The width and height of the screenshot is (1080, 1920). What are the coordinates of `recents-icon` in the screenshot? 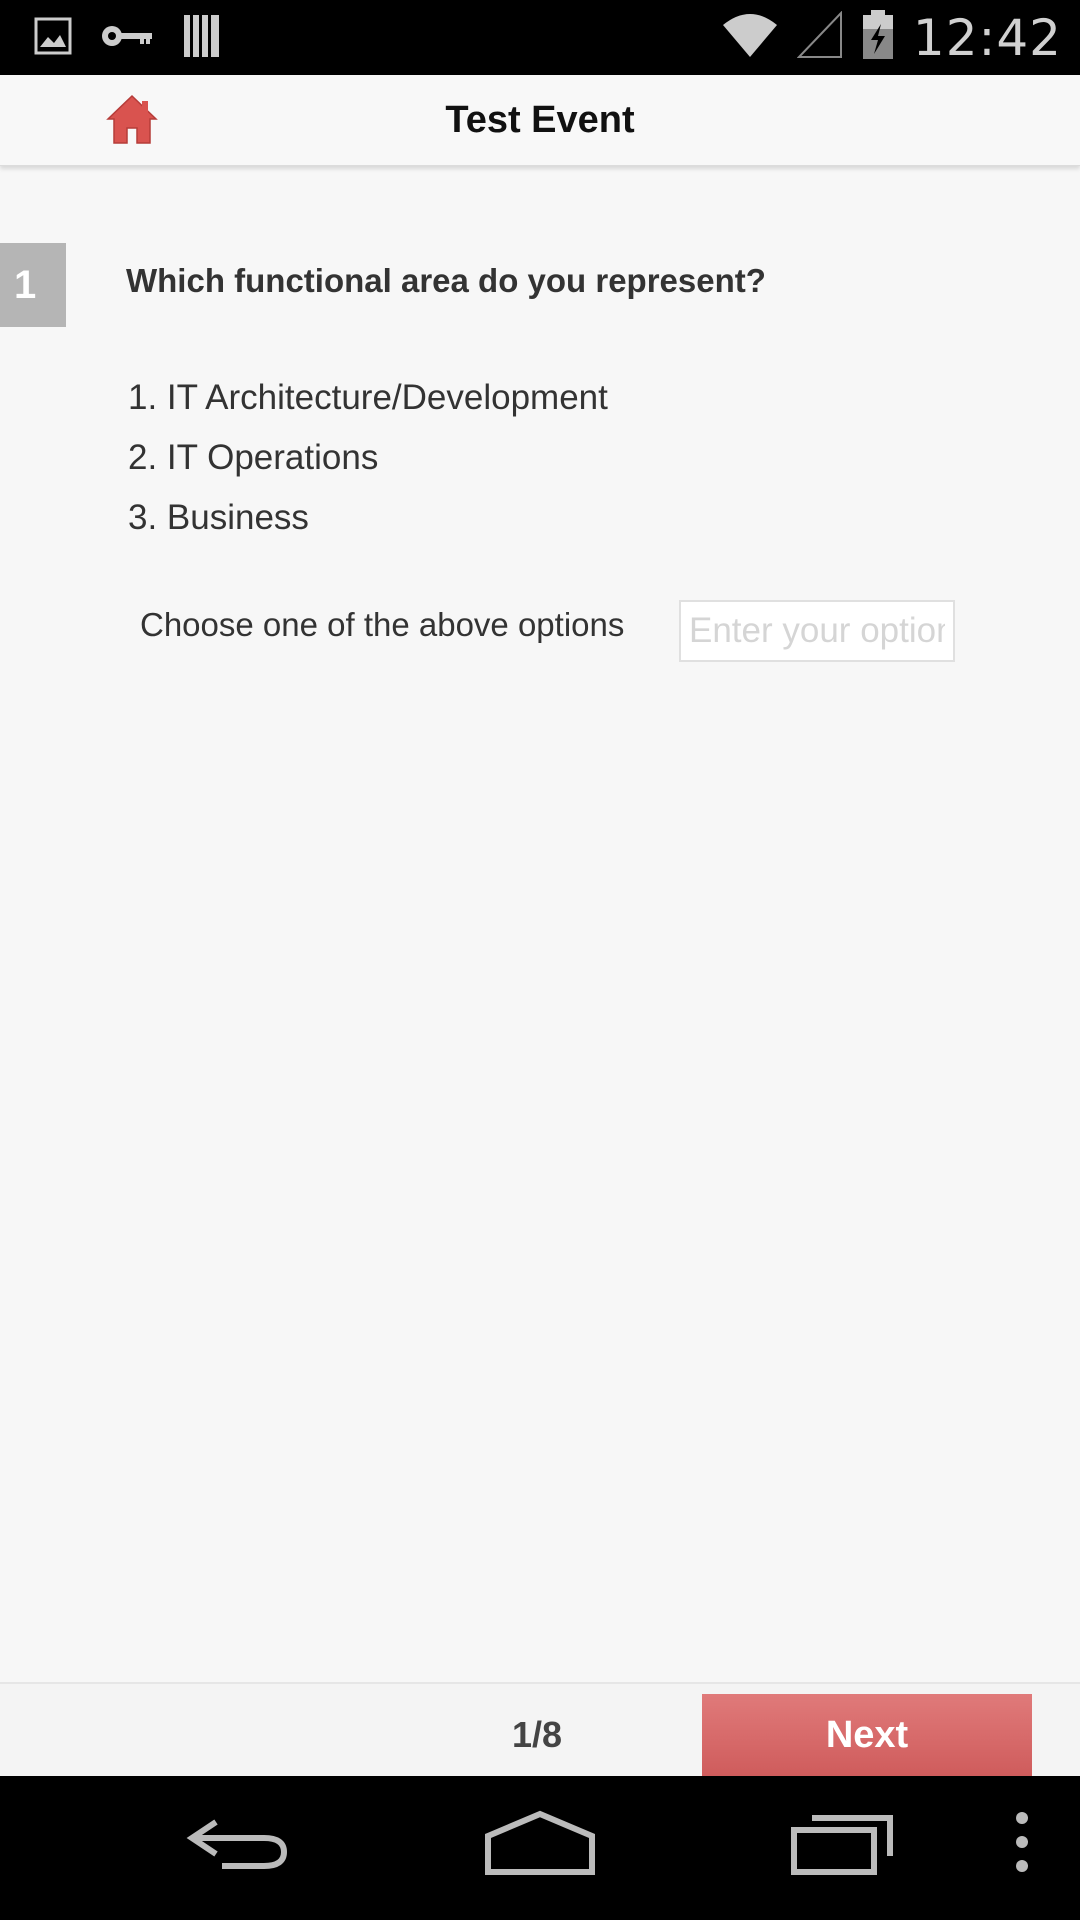 It's located at (842, 1845).